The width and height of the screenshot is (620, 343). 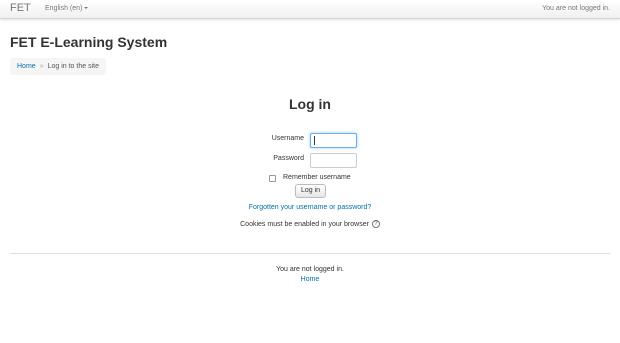 I want to click on site-title: FET E-Learning System, so click(x=89, y=42).